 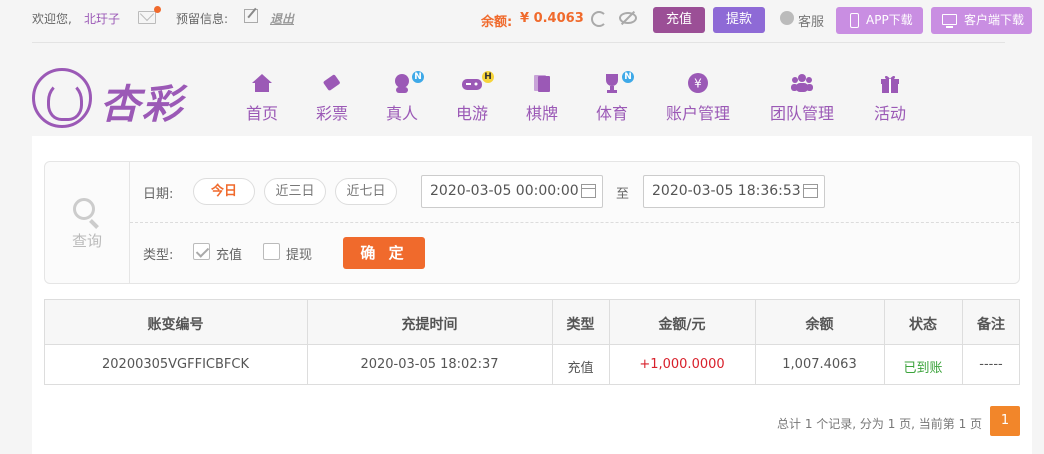 I want to click on edit-icon, so click(x=251, y=16).